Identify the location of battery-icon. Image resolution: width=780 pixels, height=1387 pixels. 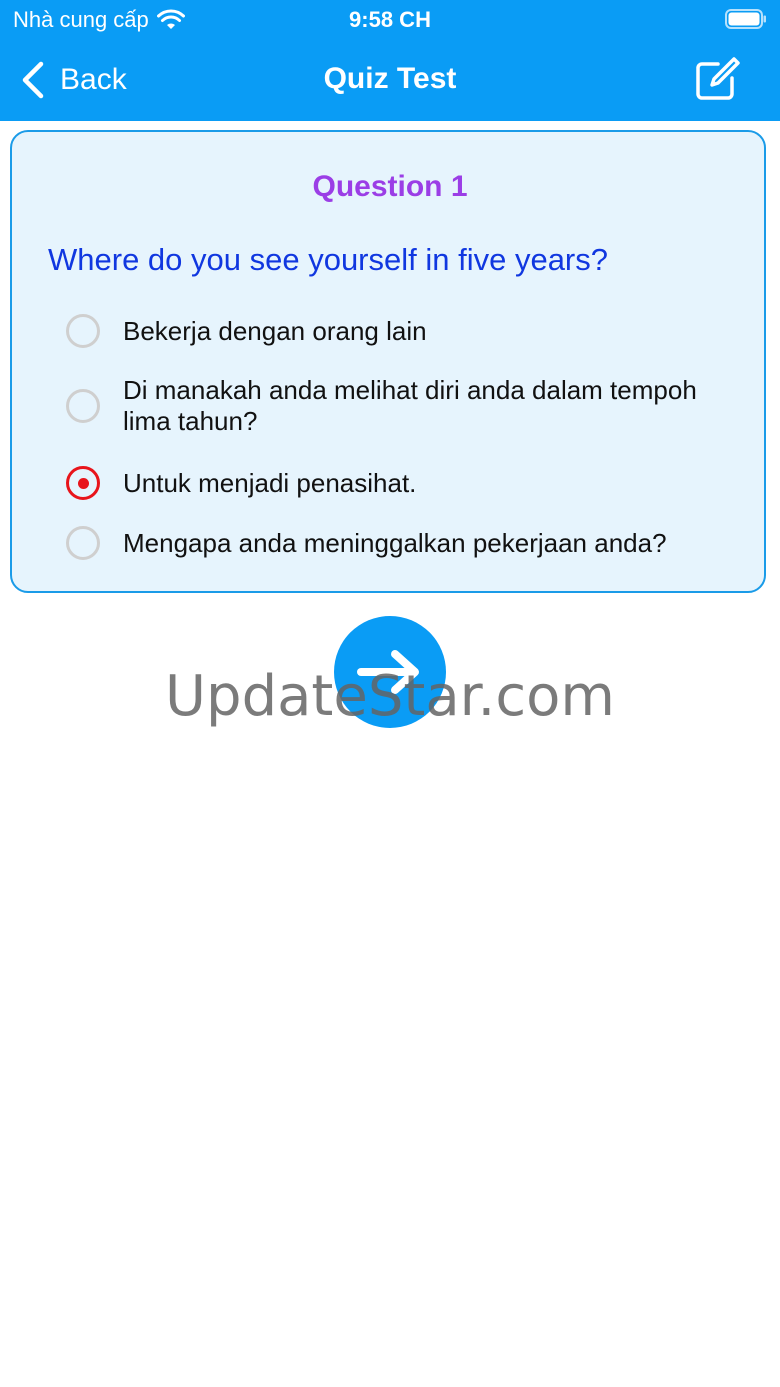
(745, 19).